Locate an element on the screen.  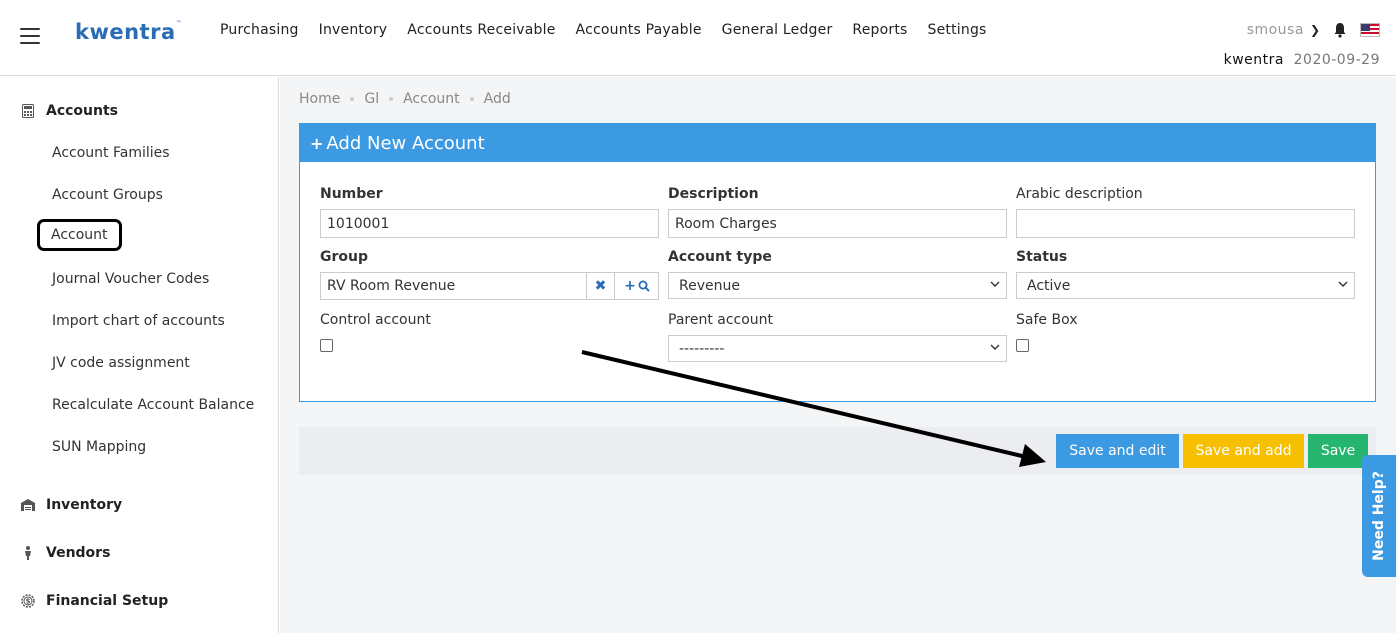
panel-header: + Add New Account is located at coordinates (837, 143).